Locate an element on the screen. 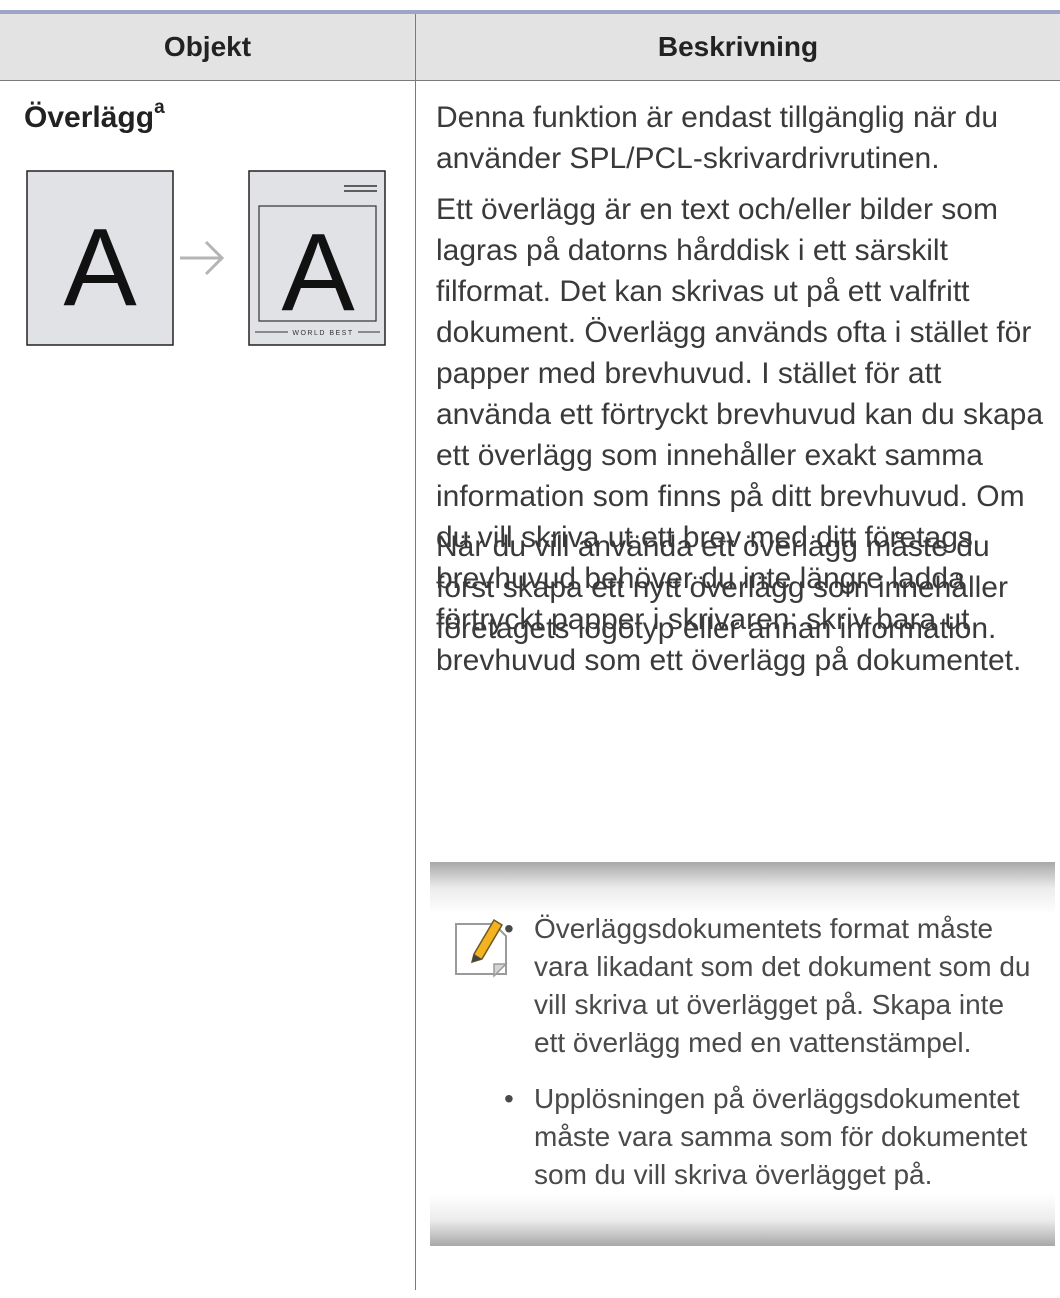 The width and height of the screenshot is (1060, 1298). overlay-illustration-graphic: A A WORLD BEST is located at coordinates (206, 258).